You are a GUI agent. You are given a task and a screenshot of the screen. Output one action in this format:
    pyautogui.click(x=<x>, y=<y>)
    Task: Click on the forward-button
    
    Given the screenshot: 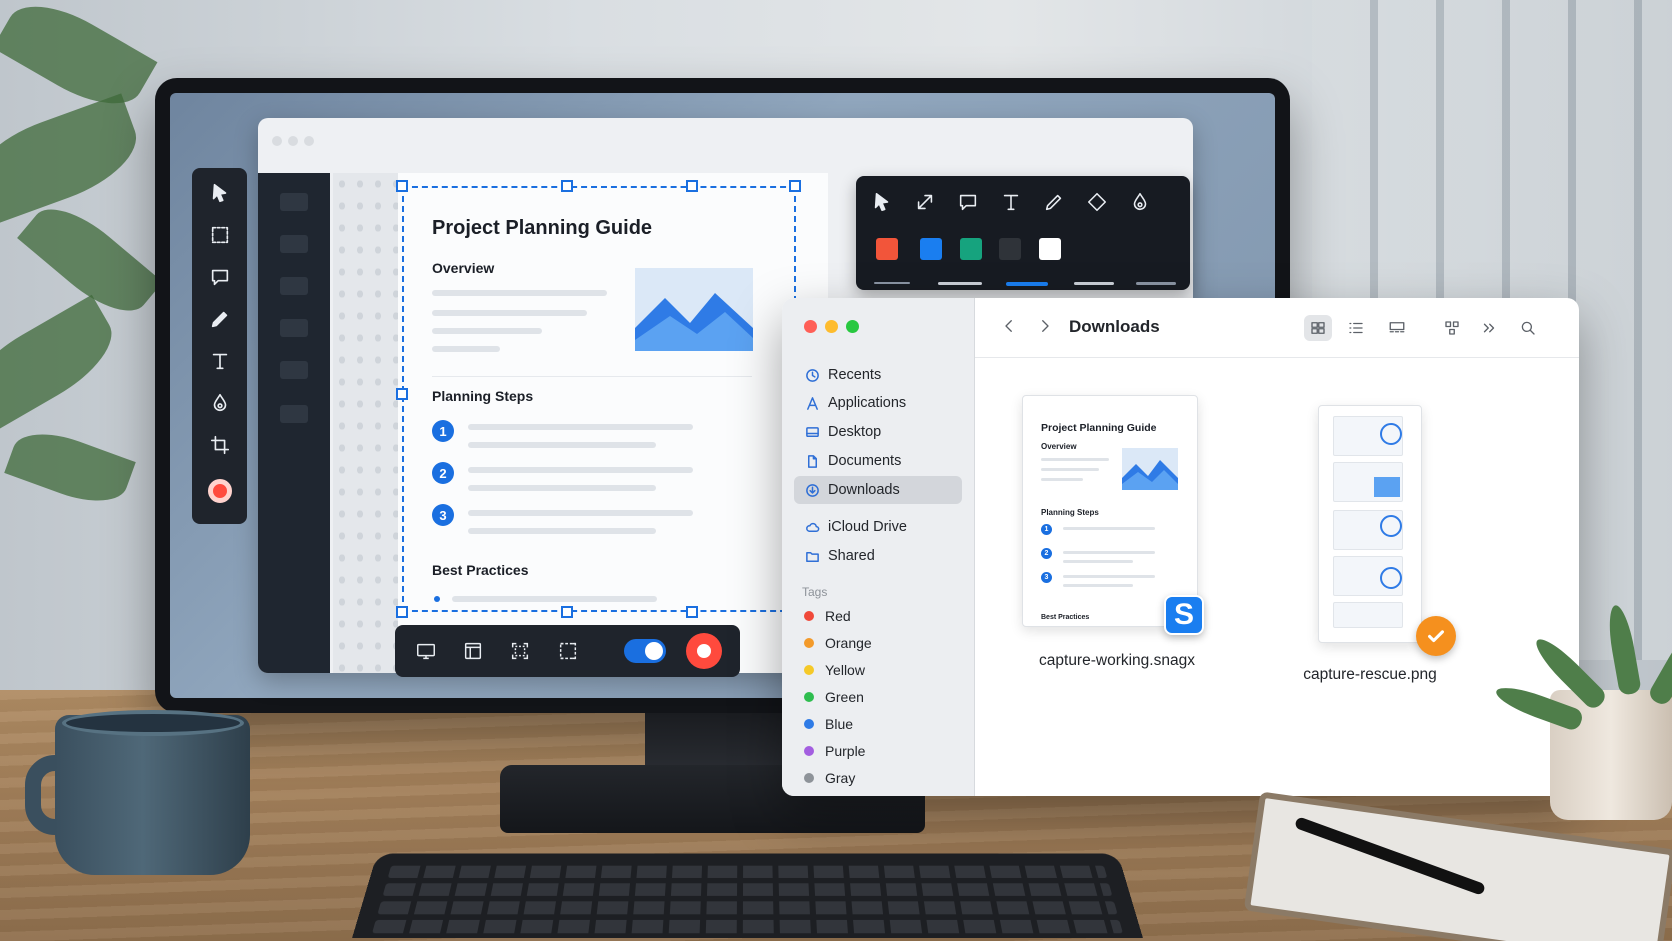 What is the action you would take?
    pyautogui.click(x=1045, y=328)
    